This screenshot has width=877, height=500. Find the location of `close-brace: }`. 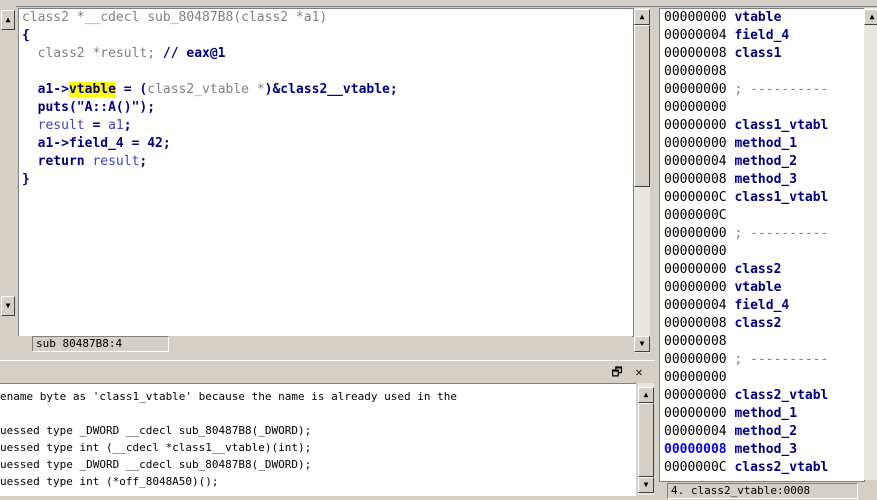

close-brace: } is located at coordinates (26, 179).